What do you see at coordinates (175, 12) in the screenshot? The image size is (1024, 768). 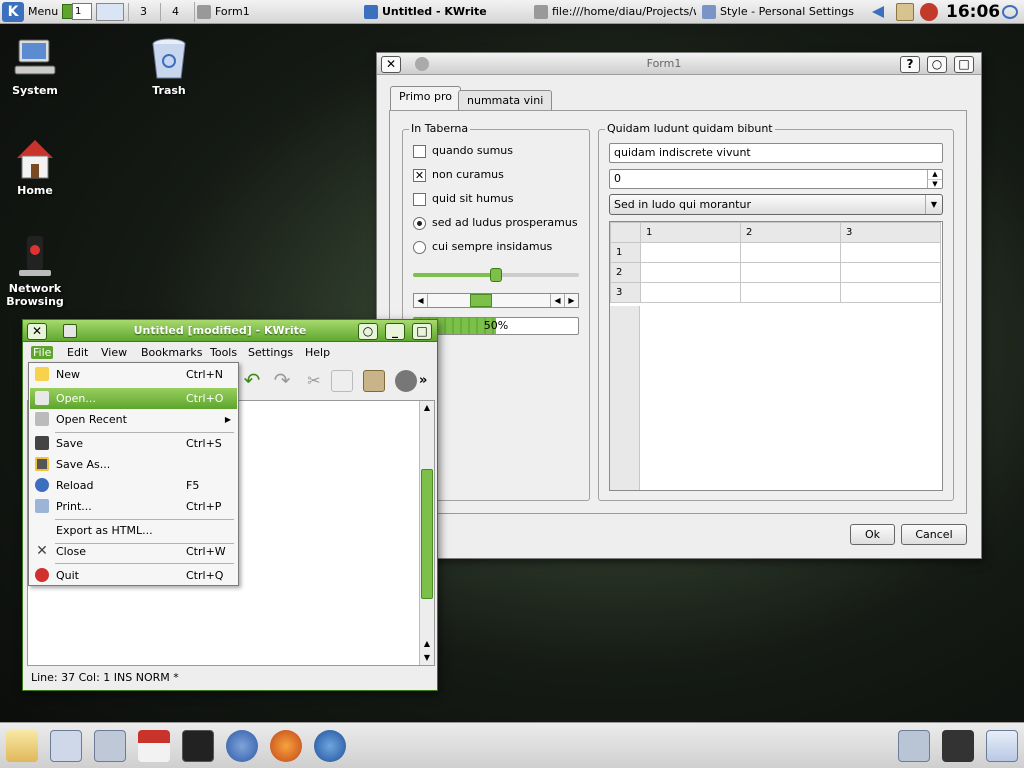 I see `pager-desktop-4: 4` at bounding box center [175, 12].